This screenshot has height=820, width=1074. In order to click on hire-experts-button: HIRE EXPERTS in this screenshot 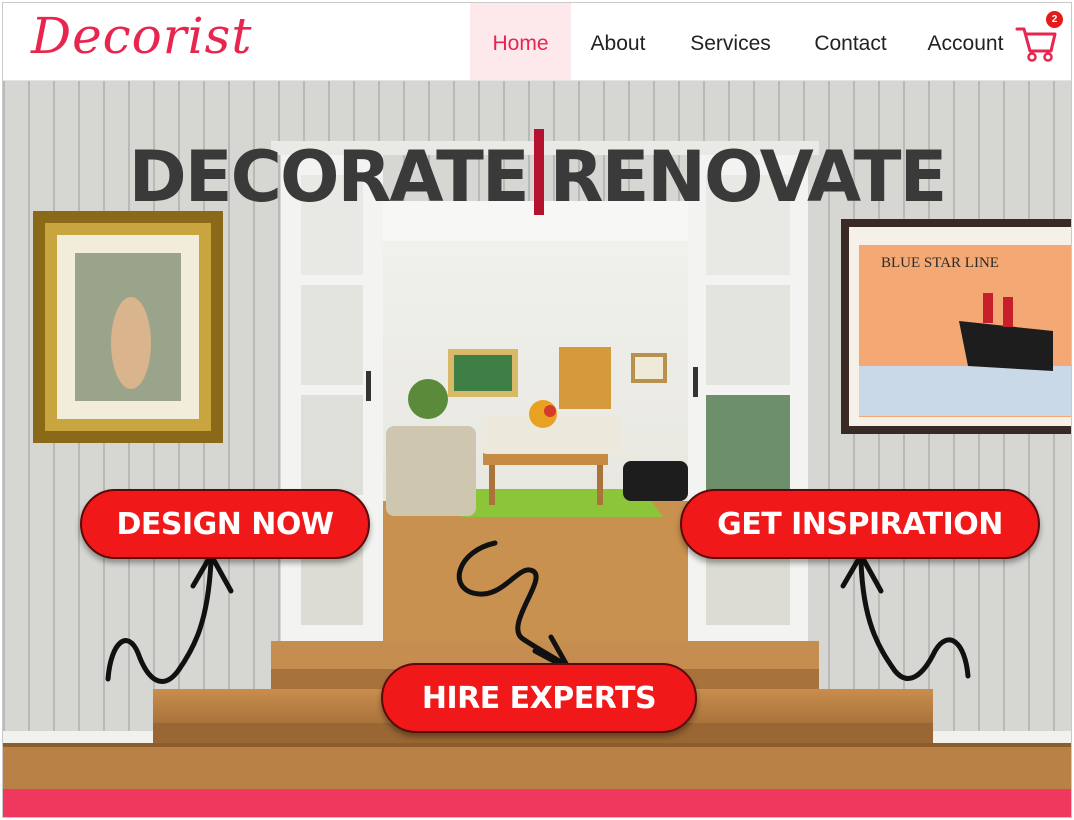, I will do `click(539, 698)`.